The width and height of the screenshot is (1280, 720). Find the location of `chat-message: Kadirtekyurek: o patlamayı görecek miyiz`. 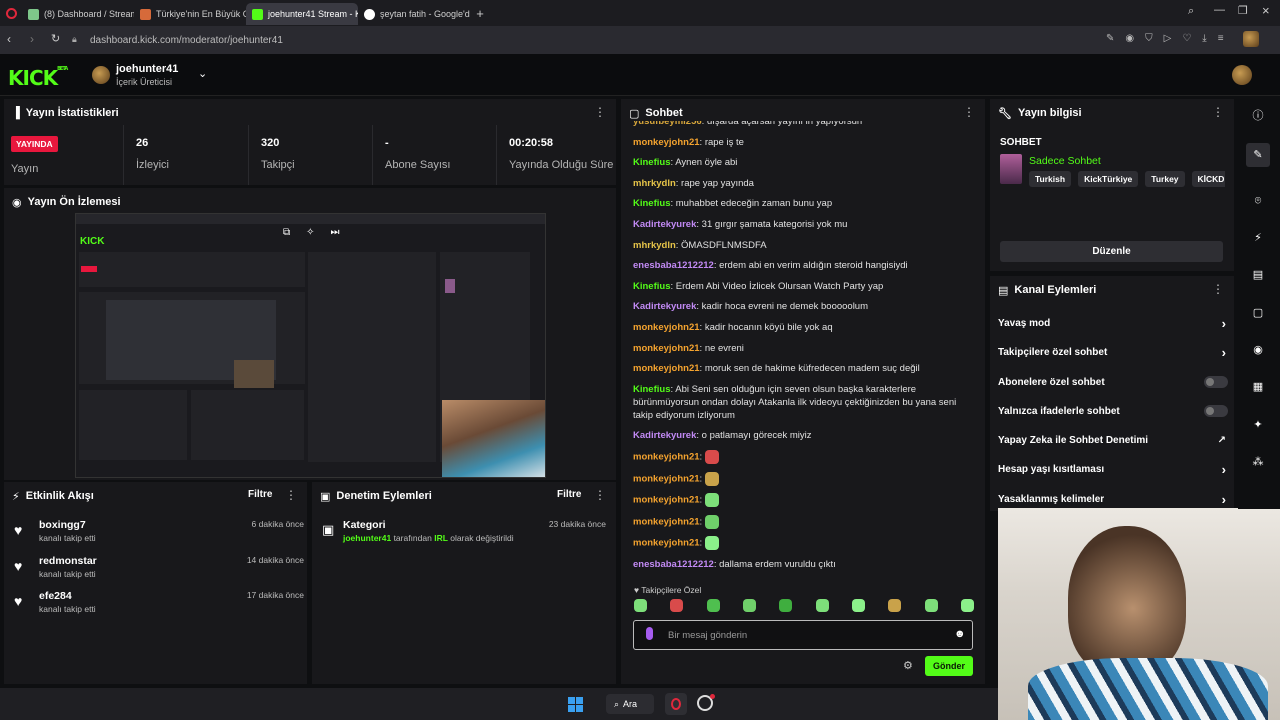

chat-message: Kadirtekyurek: o patlamayı görecek miyiz is located at coordinates (804, 435).